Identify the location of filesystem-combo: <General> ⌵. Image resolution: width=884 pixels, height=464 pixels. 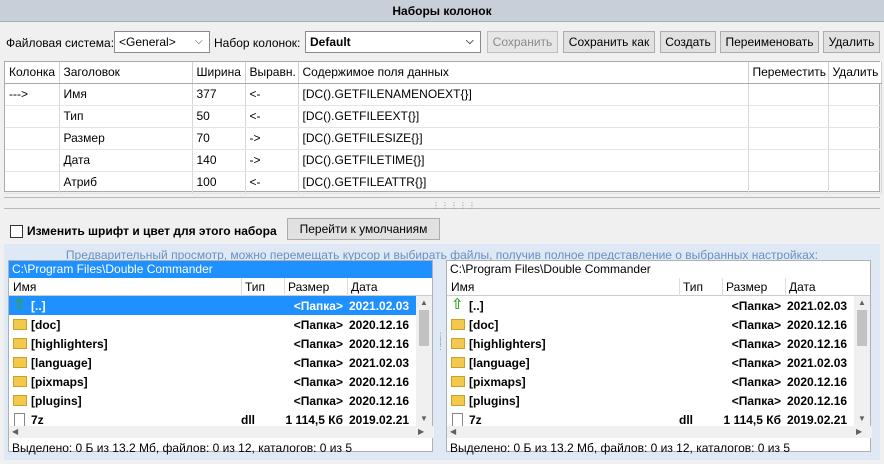
(162, 42).